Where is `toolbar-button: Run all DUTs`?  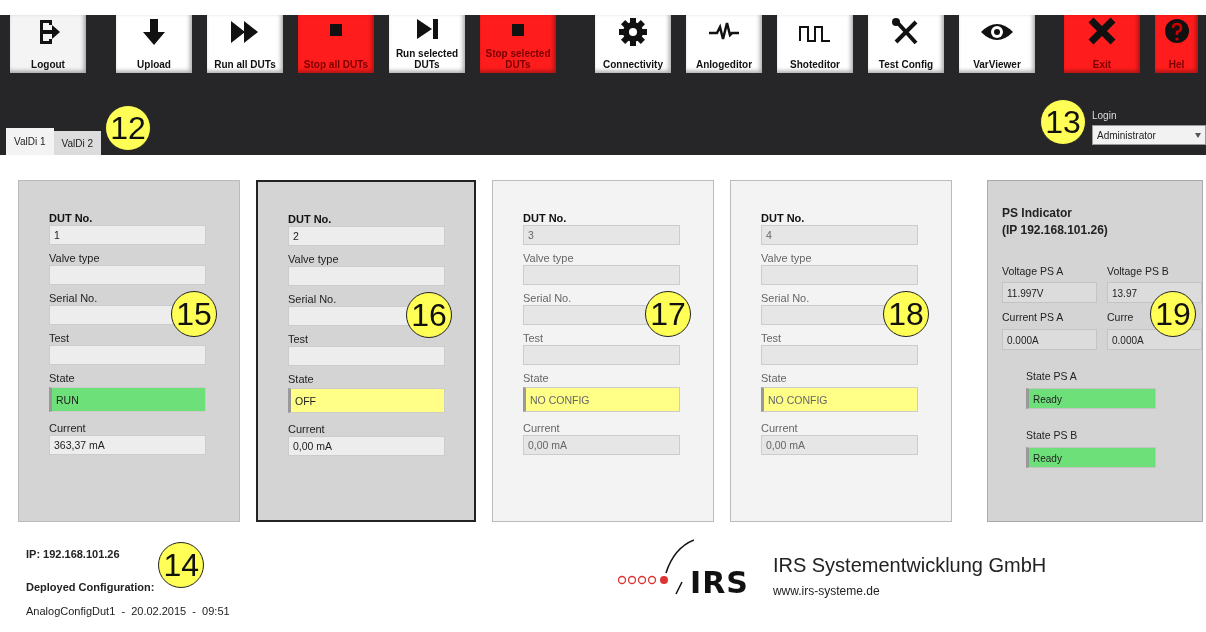
toolbar-button: Run all DUTs is located at coordinates (245, 44).